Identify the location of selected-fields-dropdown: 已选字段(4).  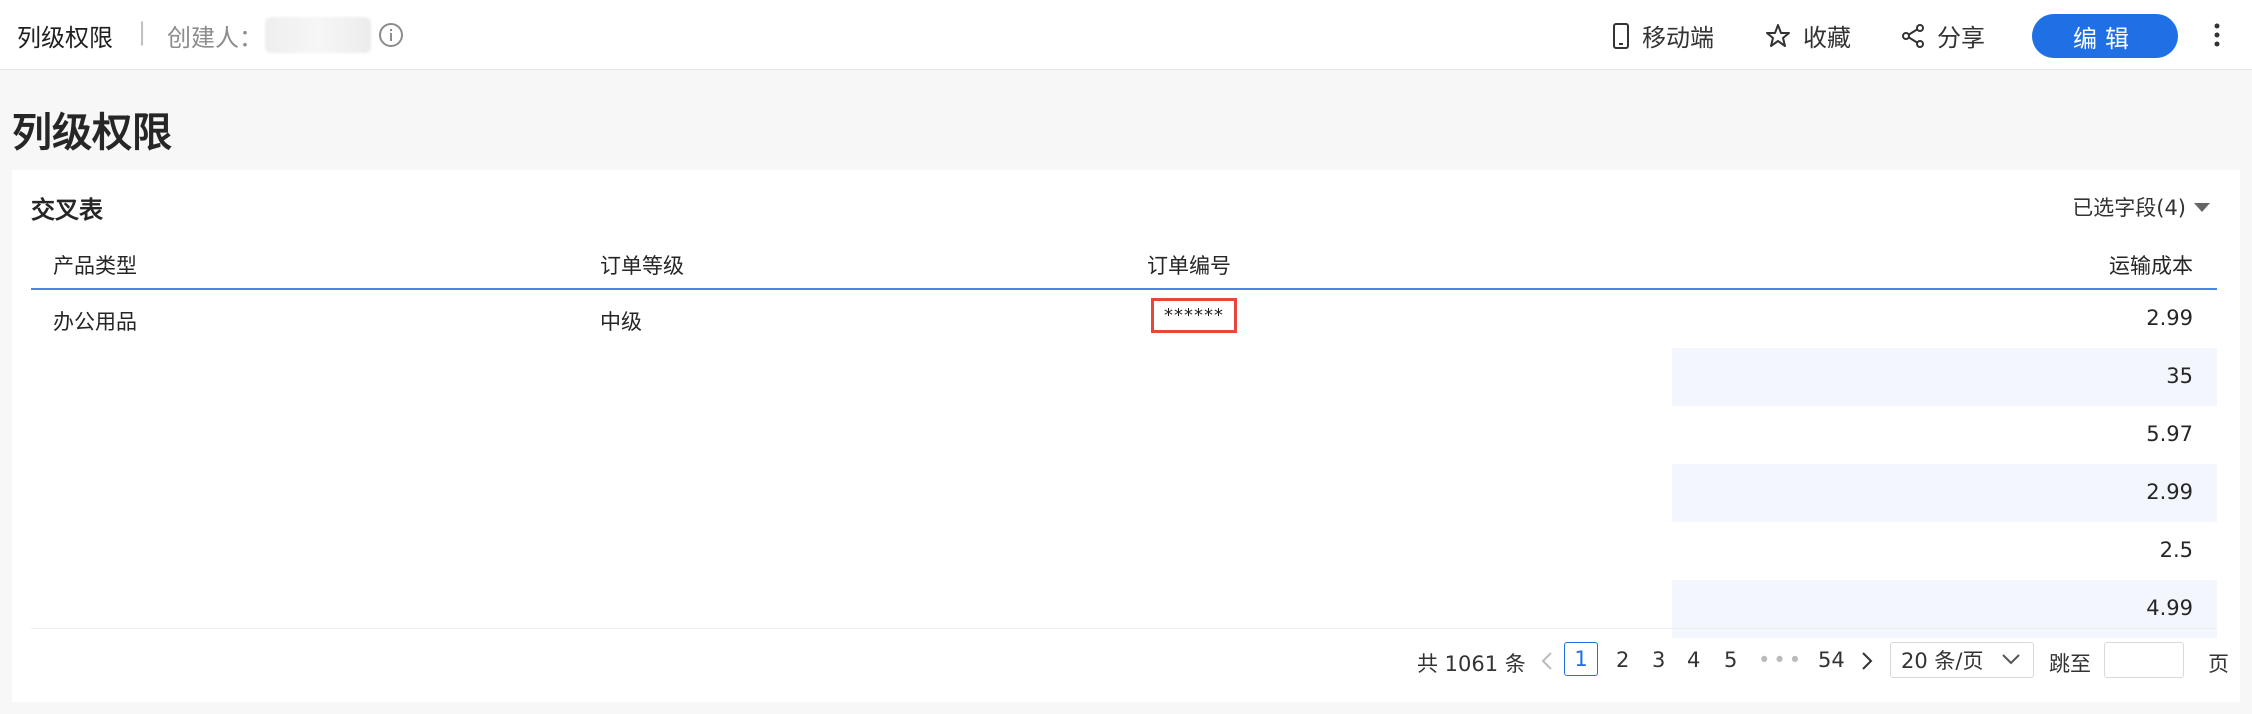
(2141, 207).